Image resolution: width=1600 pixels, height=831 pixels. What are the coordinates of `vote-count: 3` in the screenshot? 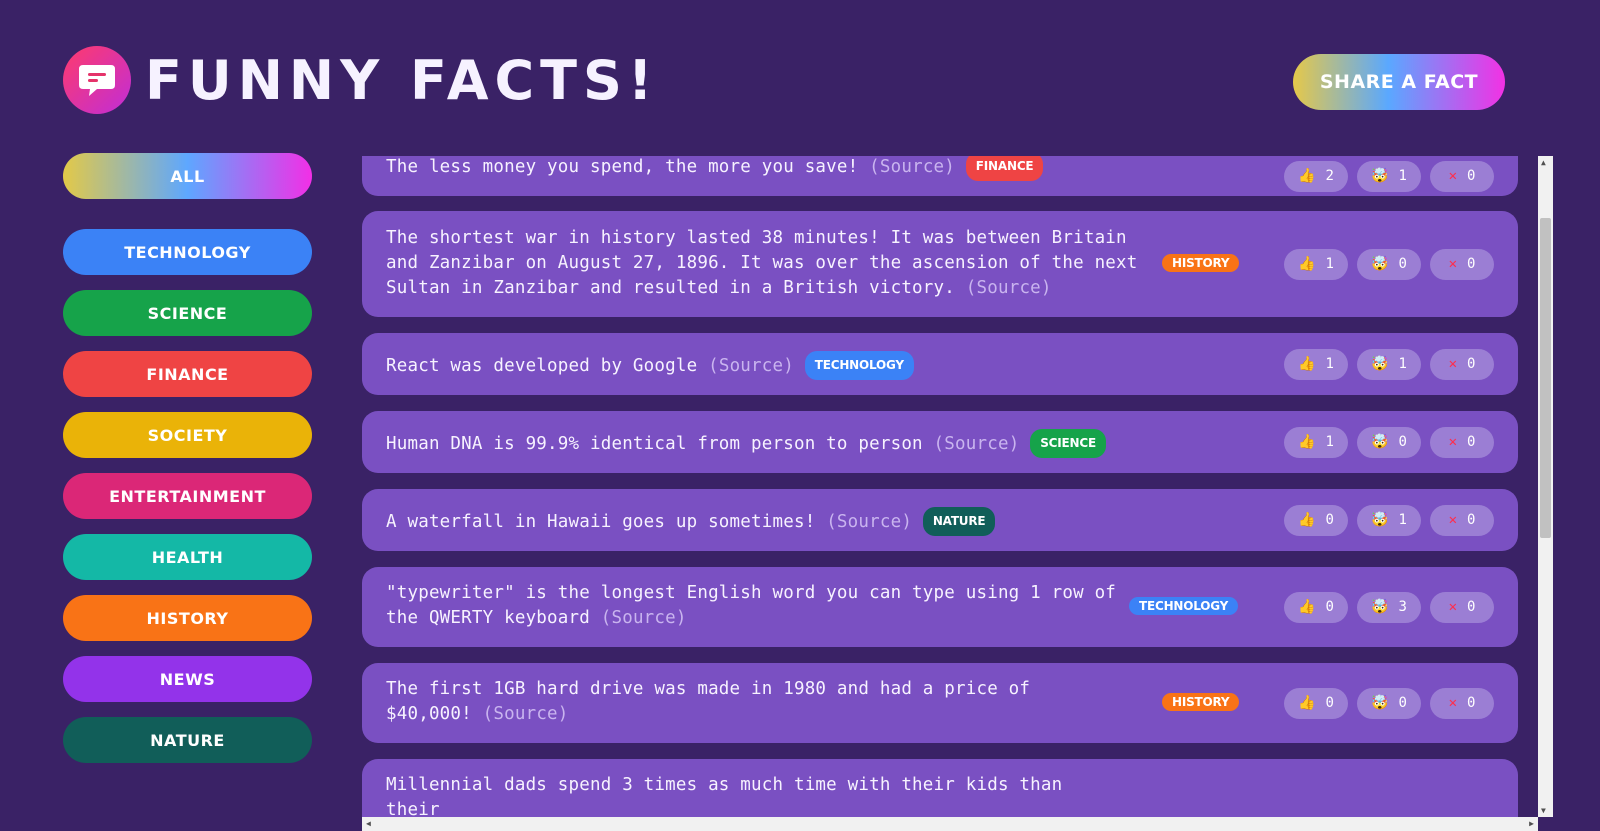 It's located at (1402, 607).